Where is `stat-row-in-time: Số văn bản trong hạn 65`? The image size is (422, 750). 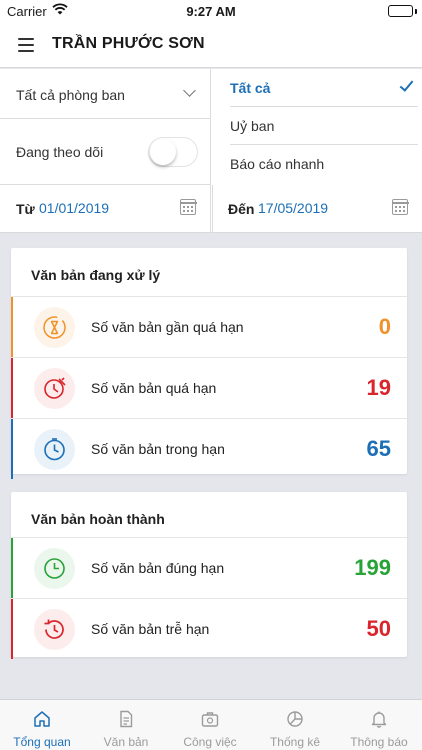
stat-row-in-time: Số văn bản trong hạn 65 is located at coordinates (209, 448).